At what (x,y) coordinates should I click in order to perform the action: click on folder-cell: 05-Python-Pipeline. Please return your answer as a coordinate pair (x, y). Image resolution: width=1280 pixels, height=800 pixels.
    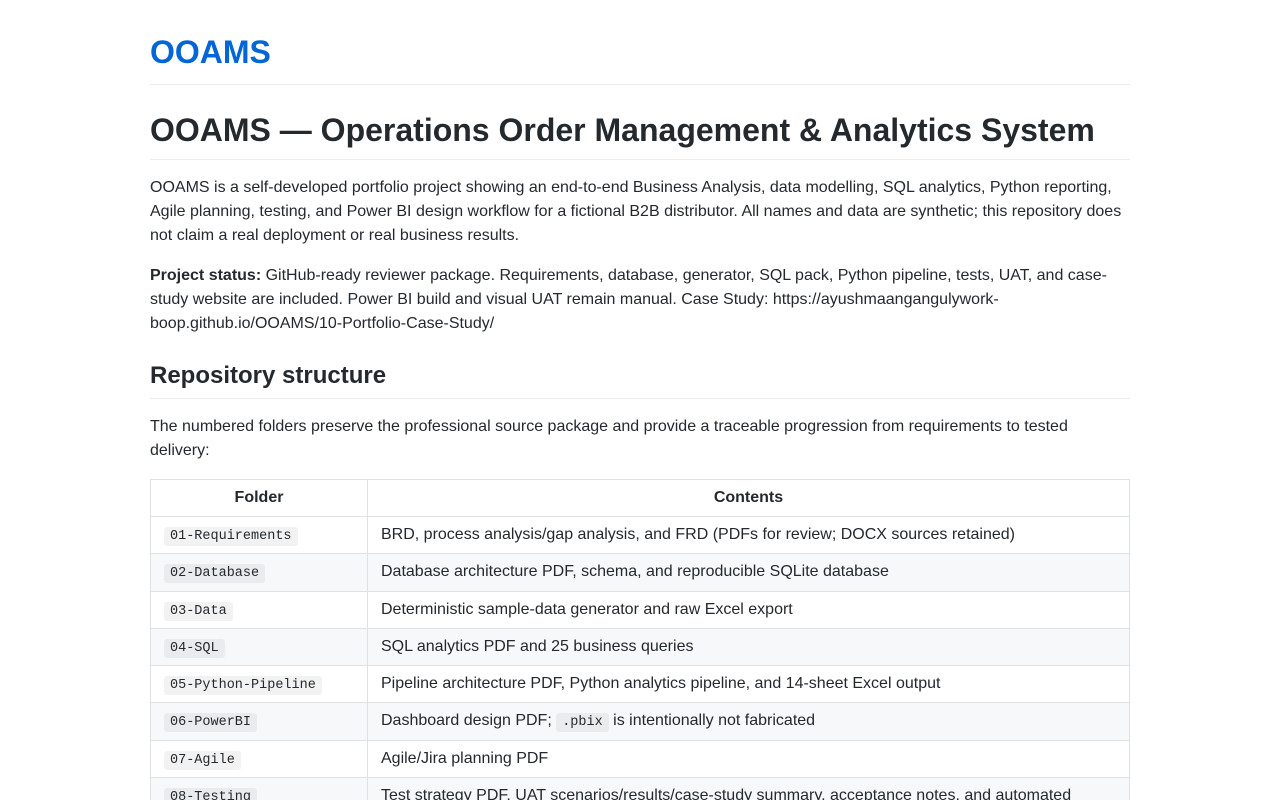
    Looking at the image, I should click on (259, 684).